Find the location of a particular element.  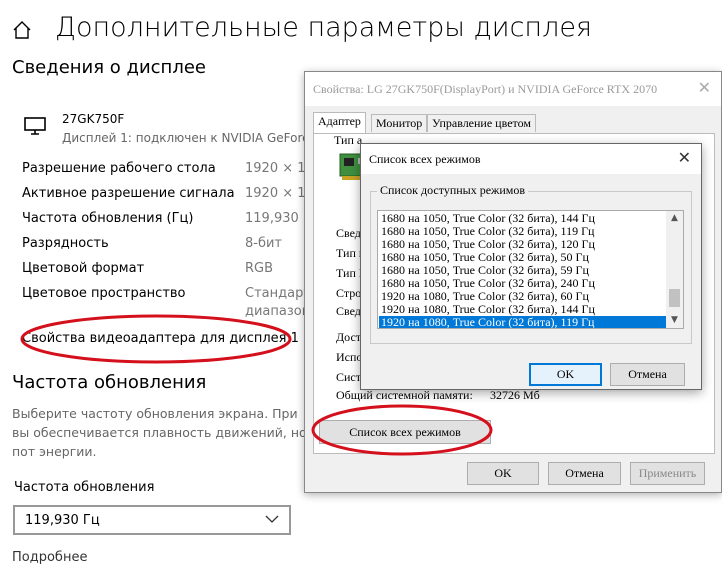

field-adapter-type-label: Тип а is located at coordinates (348, 140).